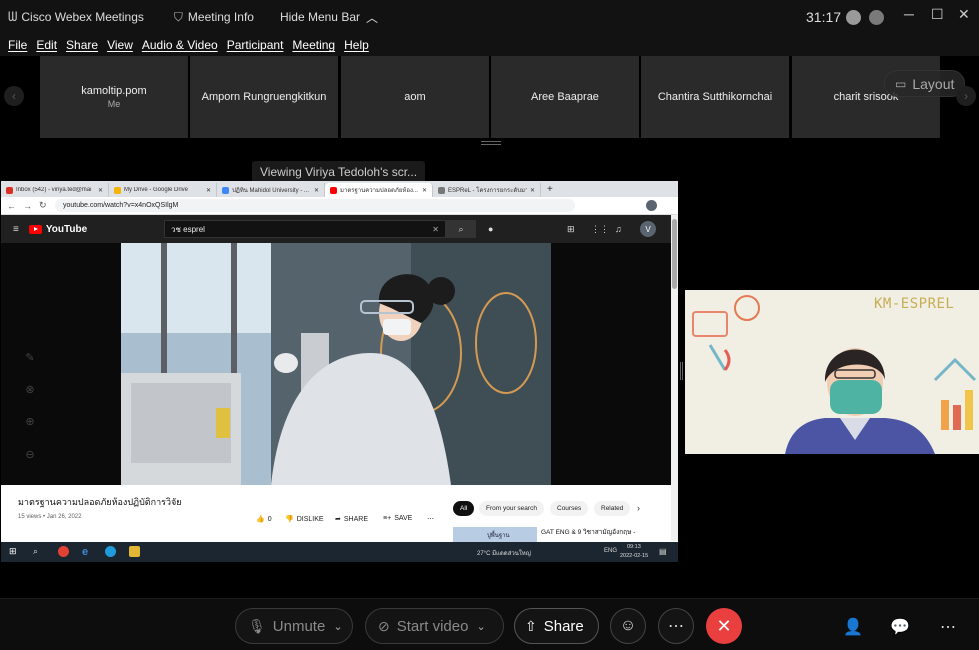 The width and height of the screenshot is (979, 650). I want to click on menu-audio-video: Audio & Video, so click(180, 45).